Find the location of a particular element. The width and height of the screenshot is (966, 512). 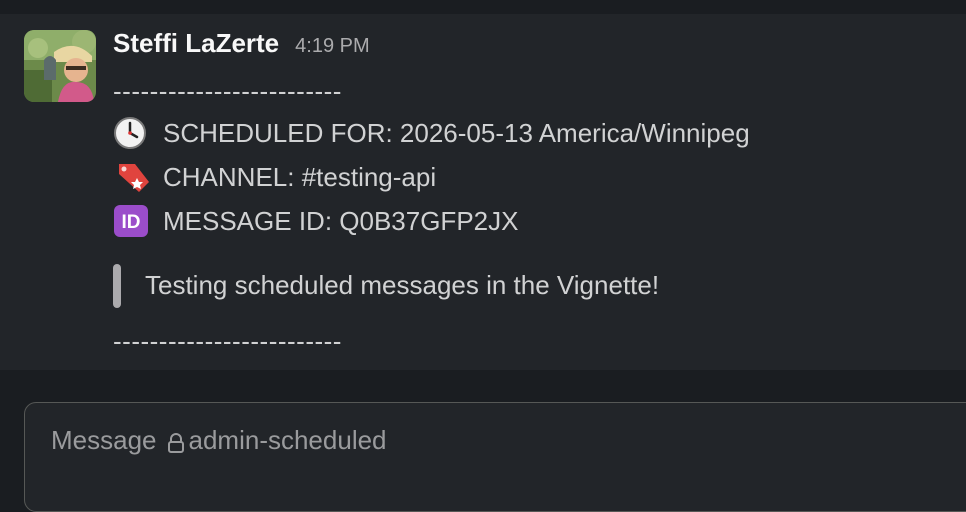

message-header: Steffi LaZerte 4:19 PM is located at coordinates (241, 46).